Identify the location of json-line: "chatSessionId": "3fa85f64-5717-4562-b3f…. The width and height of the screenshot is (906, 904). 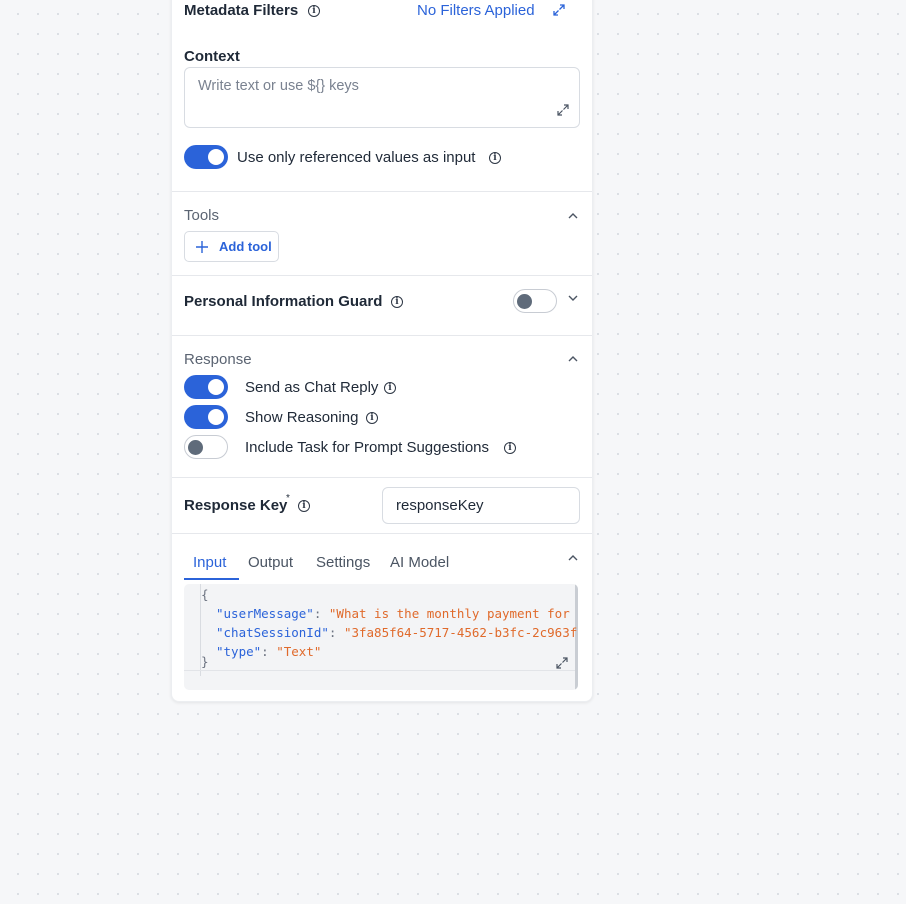
(397, 632).